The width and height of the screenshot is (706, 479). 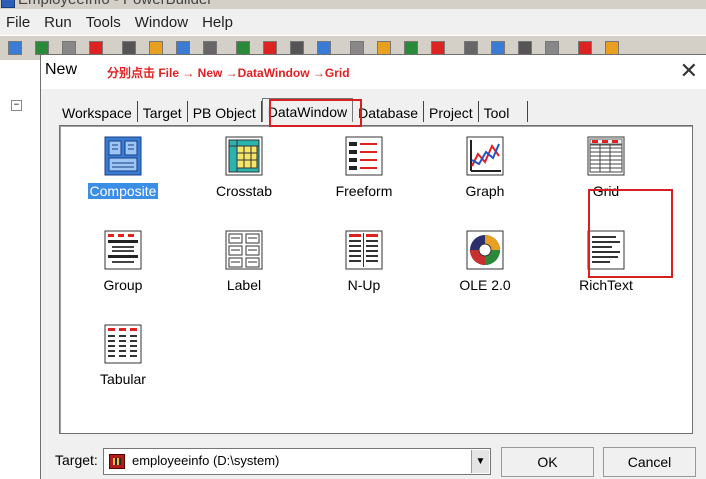 I want to click on tabular-icon, so click(x=123, y=344).